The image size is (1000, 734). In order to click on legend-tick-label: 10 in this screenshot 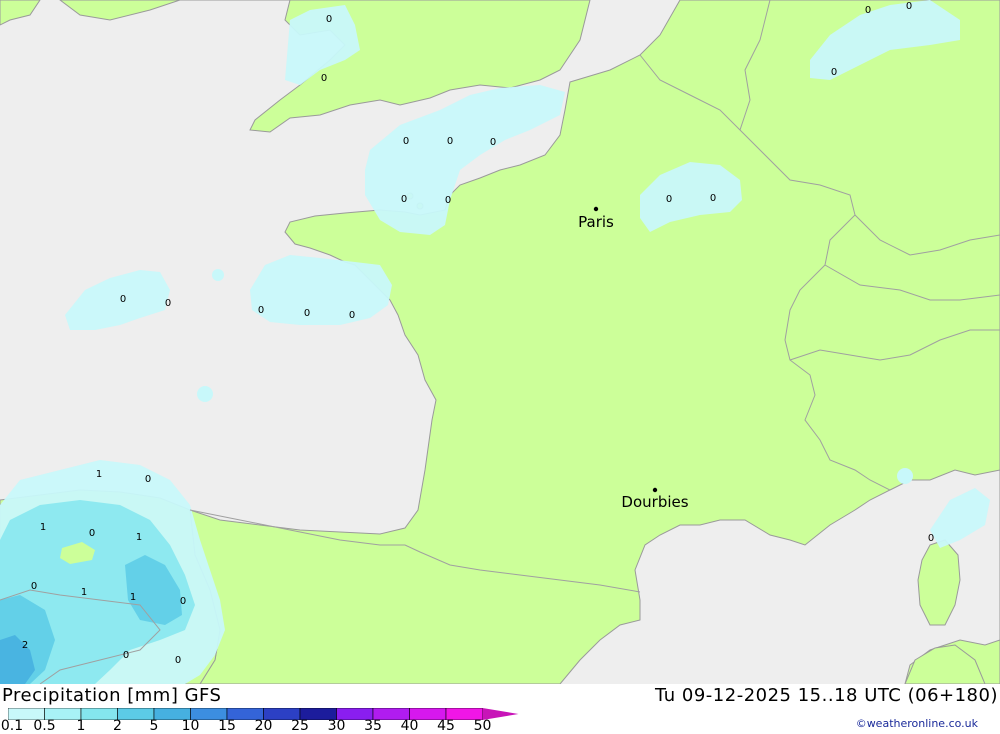, I will do `click(190, 726)`.